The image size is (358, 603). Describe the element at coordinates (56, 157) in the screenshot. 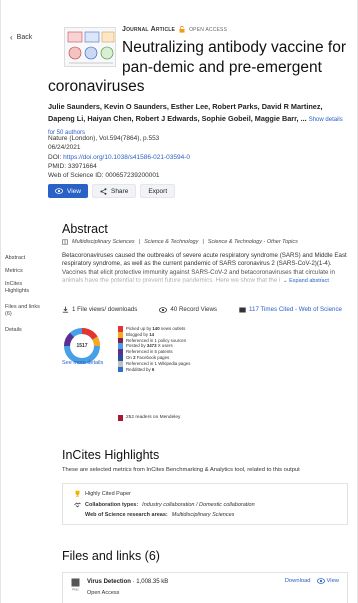

I see `doi-prefix: DOI:` at that location.